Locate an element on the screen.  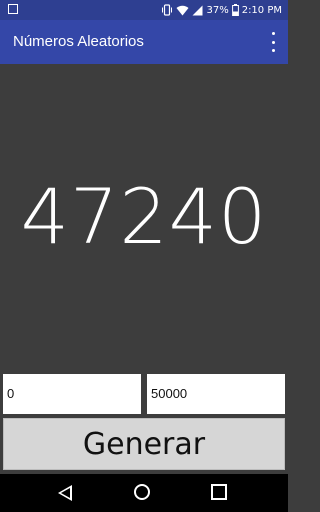
max-value-field: 50000 is located at coordinates (216, 394).